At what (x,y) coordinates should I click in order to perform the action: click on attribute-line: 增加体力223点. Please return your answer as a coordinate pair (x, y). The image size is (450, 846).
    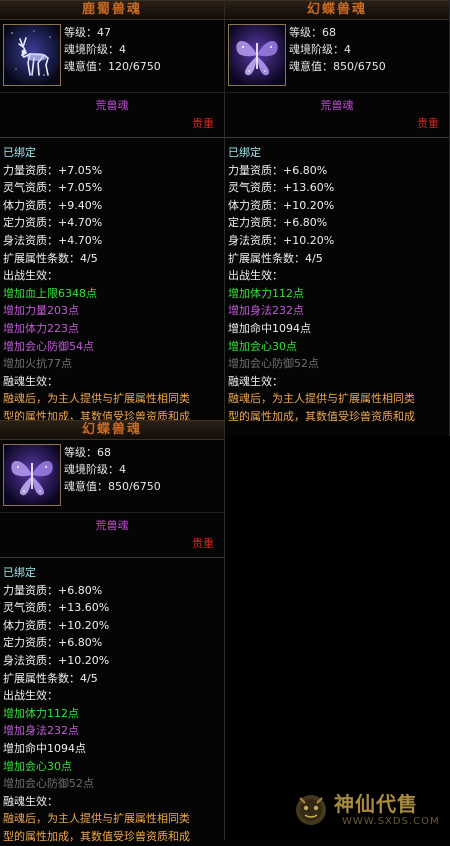
    Looking at the image, I should click on (41, 328).